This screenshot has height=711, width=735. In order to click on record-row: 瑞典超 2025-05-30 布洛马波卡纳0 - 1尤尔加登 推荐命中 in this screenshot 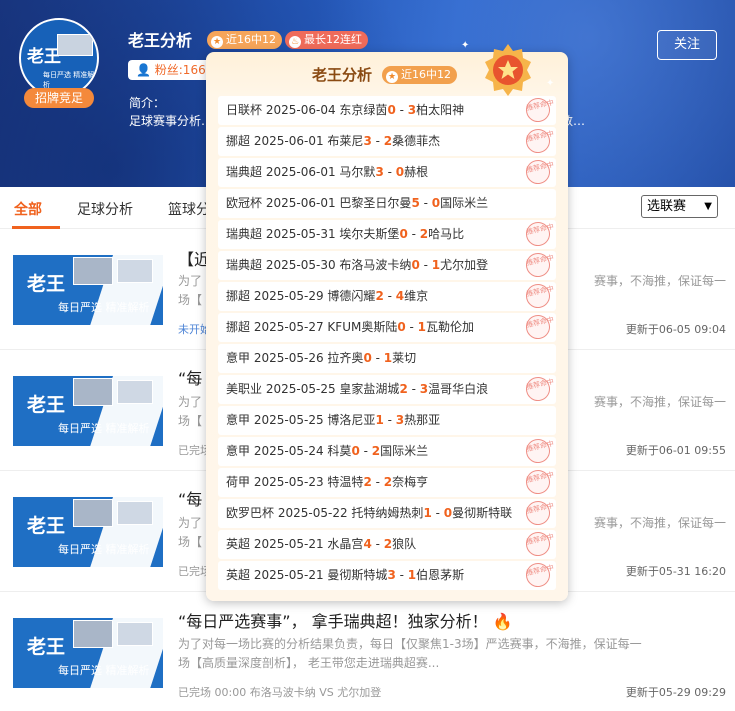, I will do `click(387, 265)`.